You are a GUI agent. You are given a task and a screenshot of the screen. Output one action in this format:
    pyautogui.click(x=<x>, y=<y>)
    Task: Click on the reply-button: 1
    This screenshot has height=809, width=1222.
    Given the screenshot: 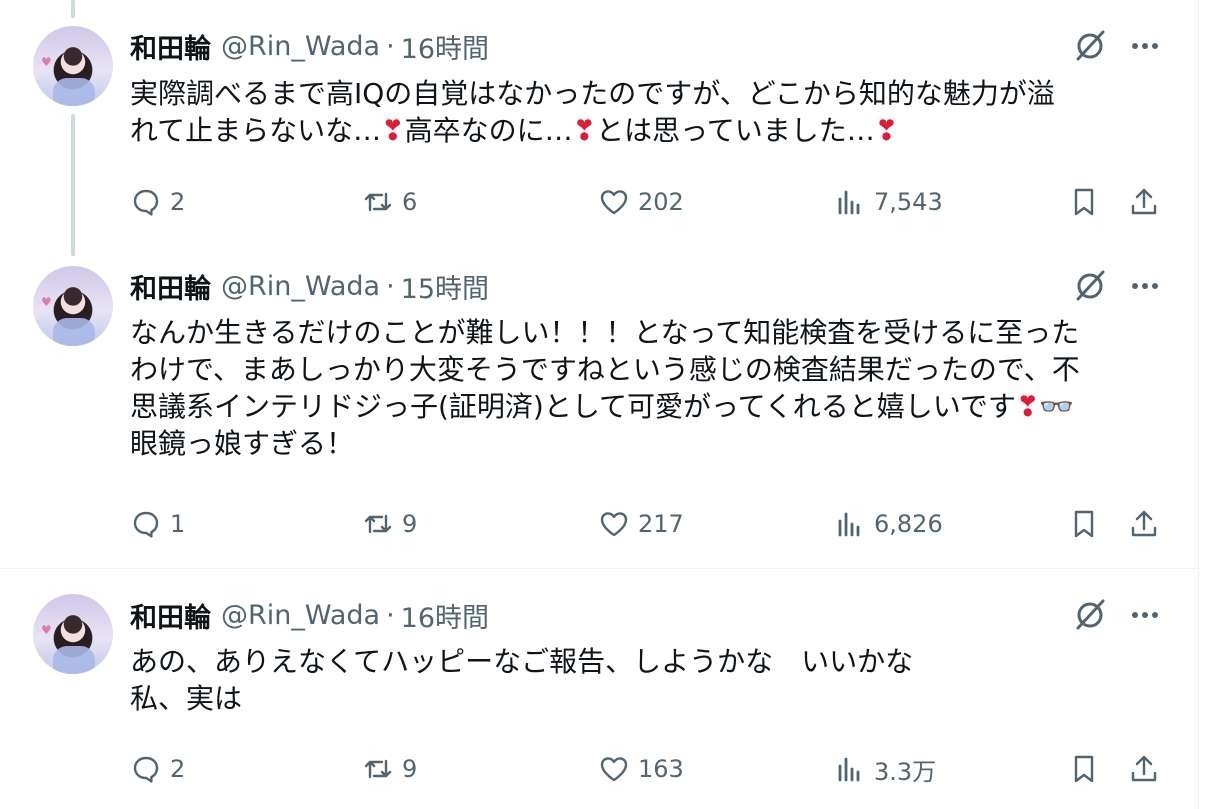 What is the action you would take?
    pyautogui.click(x=157, y=524)
    